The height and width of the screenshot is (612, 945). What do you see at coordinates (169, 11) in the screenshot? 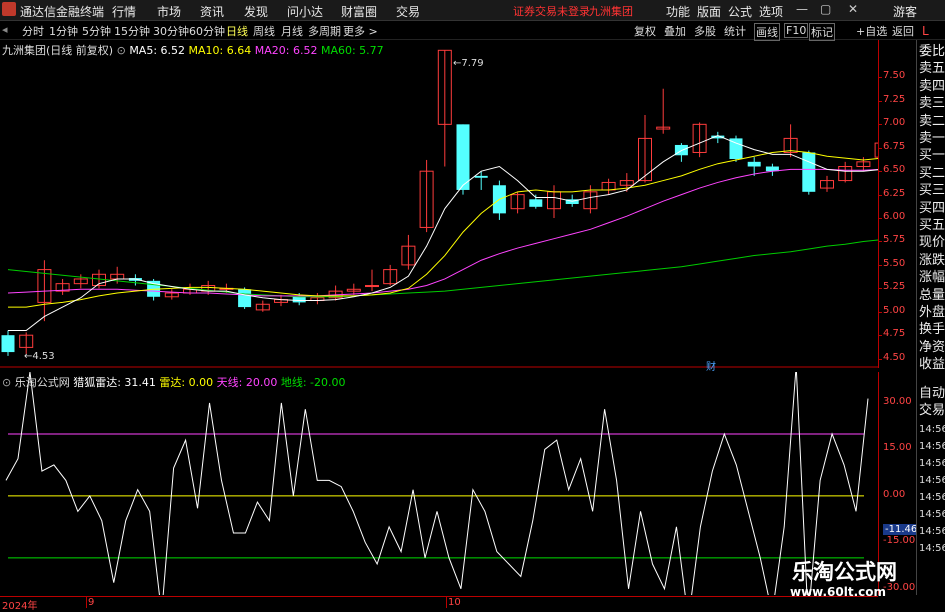
I see `menu-shichang: 市场` at bounding box center [169, 11].